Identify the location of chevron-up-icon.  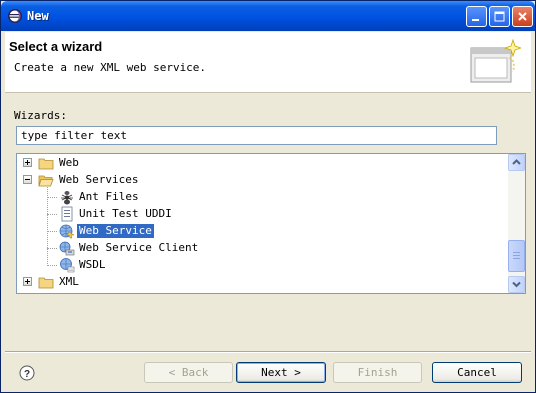
(516, 162).